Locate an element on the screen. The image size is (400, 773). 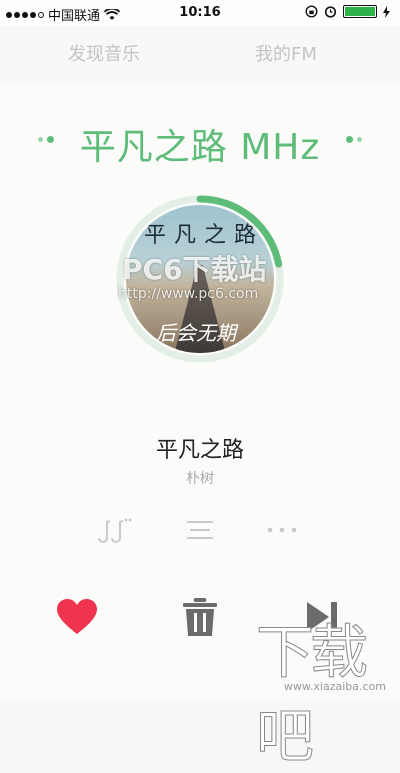
charging-icon is located at coordinates (386, 11).